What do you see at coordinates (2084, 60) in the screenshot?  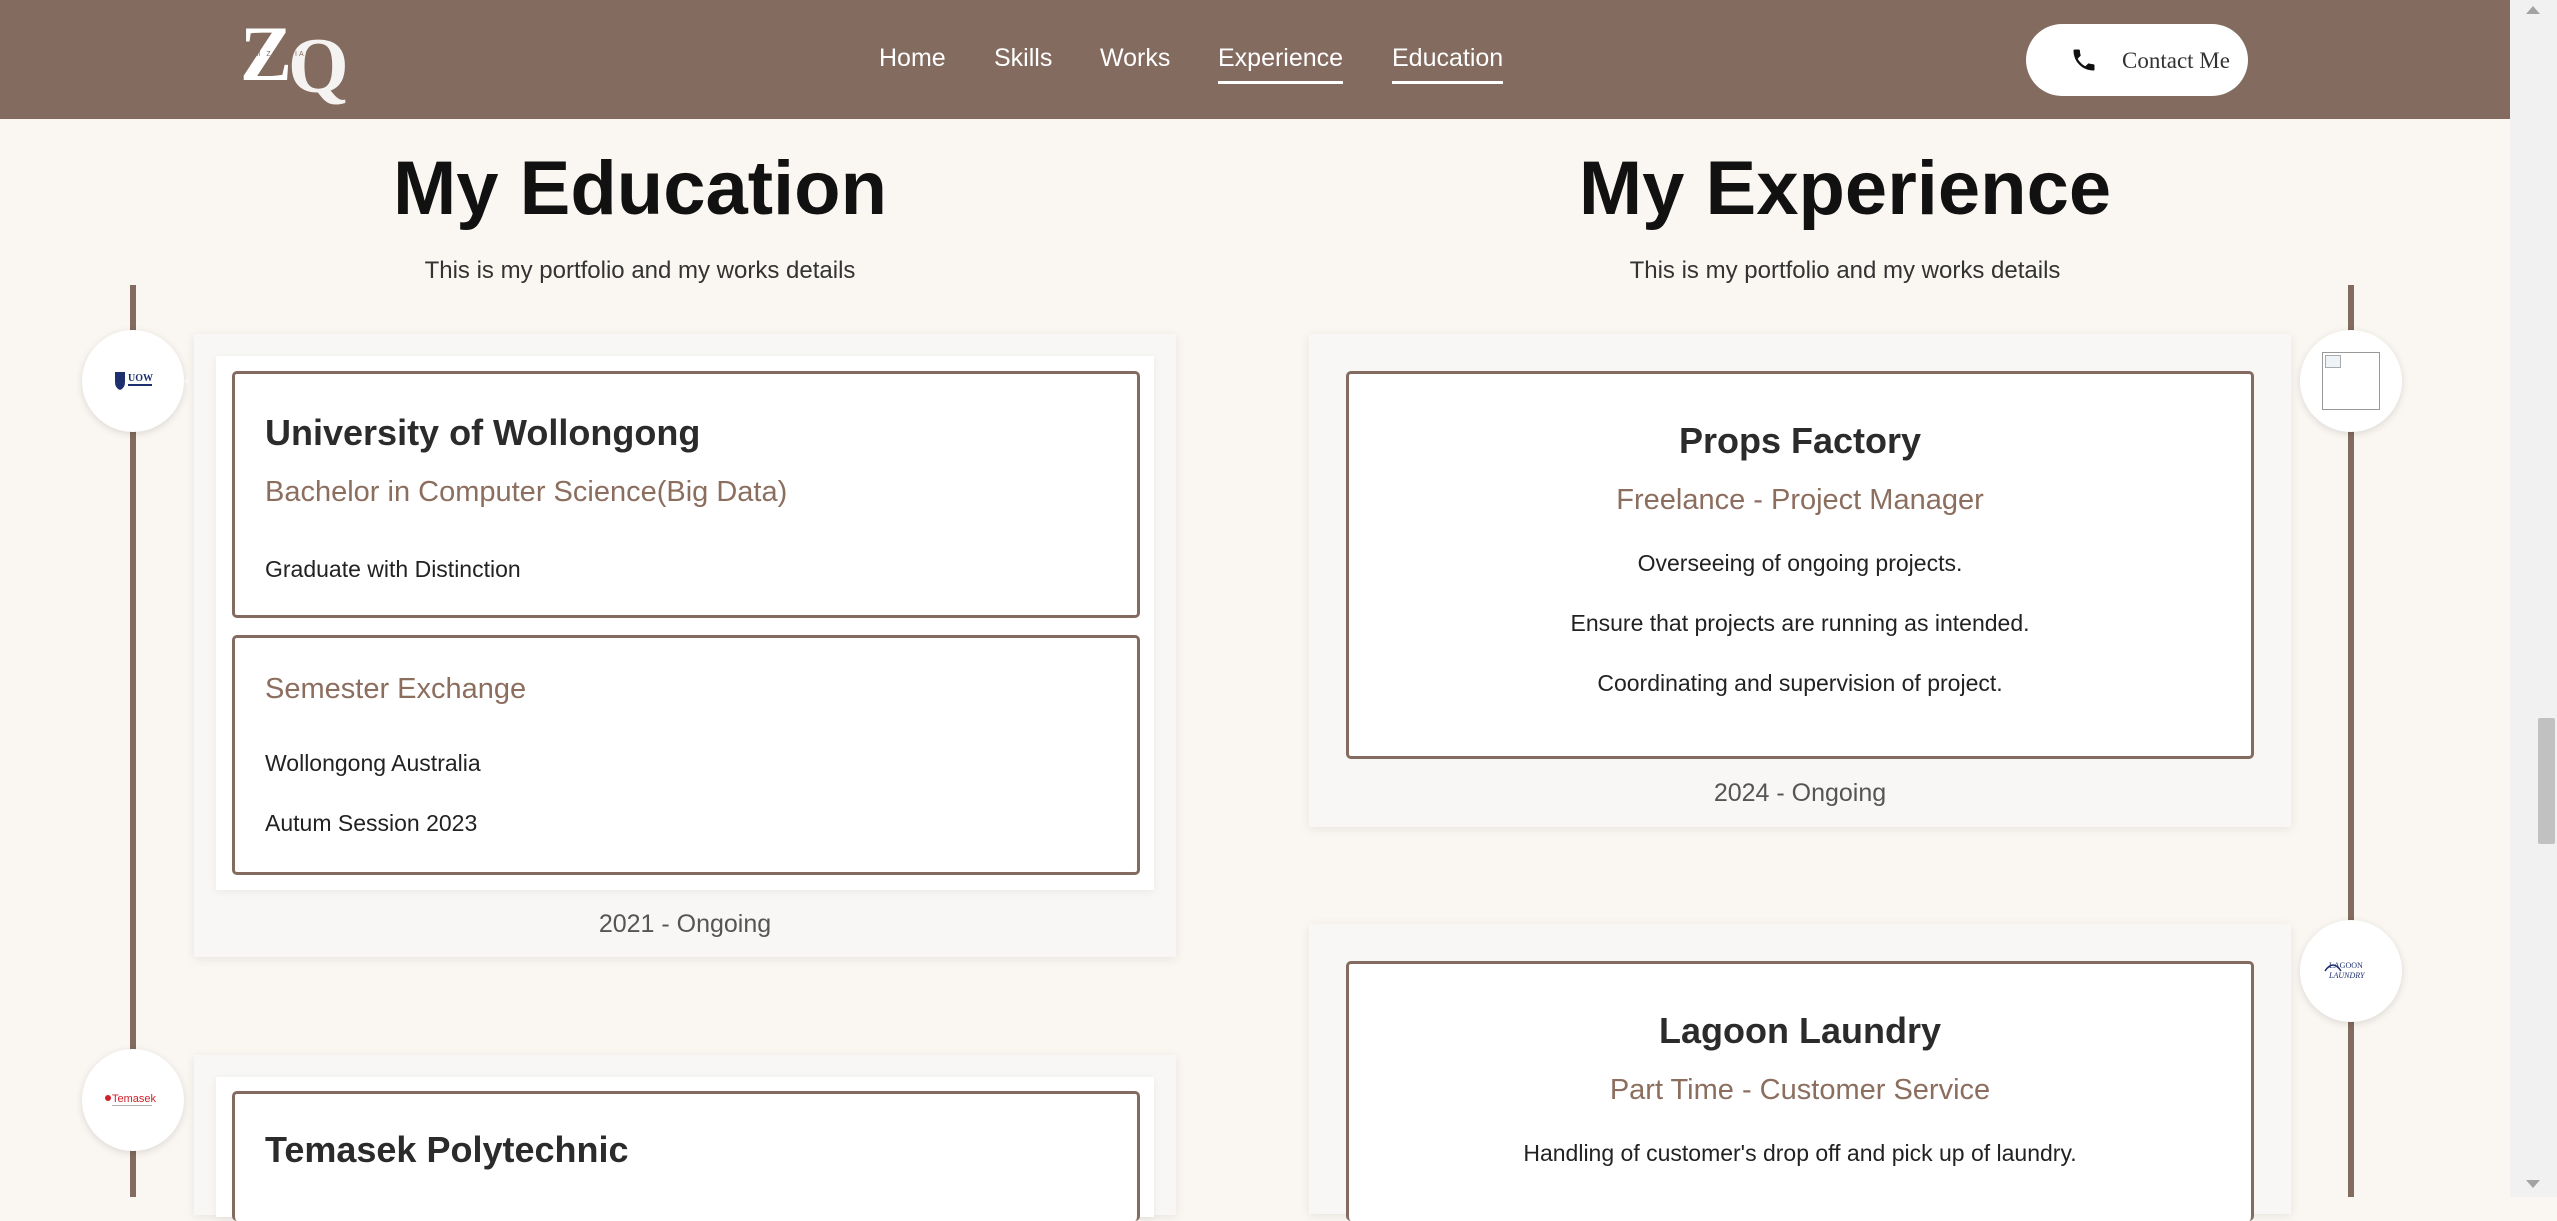 I see `phone-icon` at bounding box center [2084, 60].